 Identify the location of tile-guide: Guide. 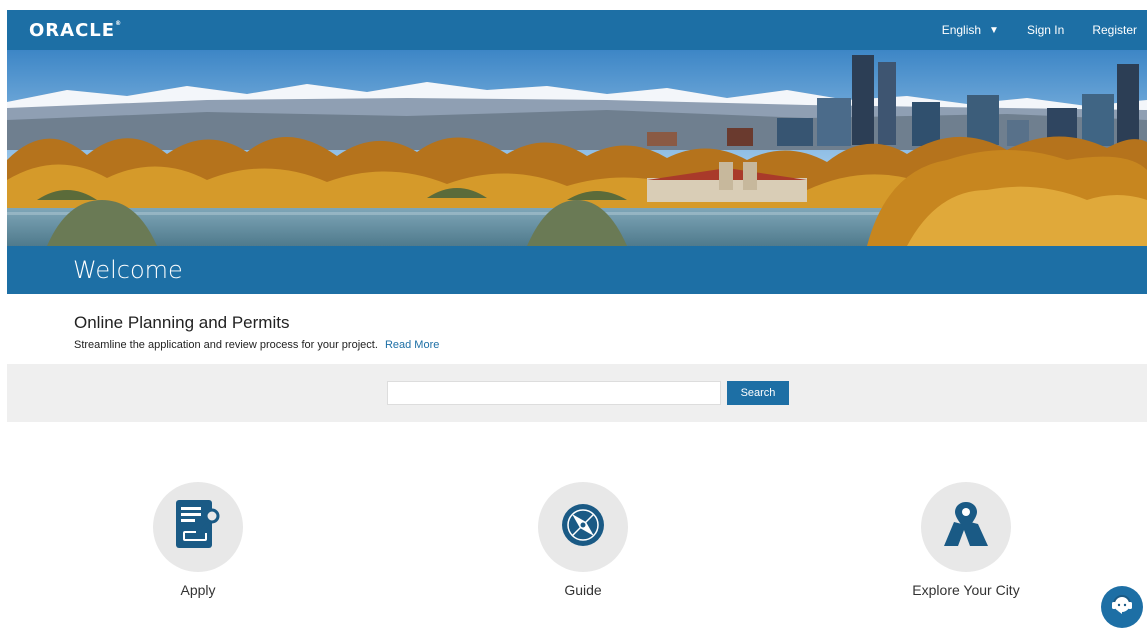
(583, 540).